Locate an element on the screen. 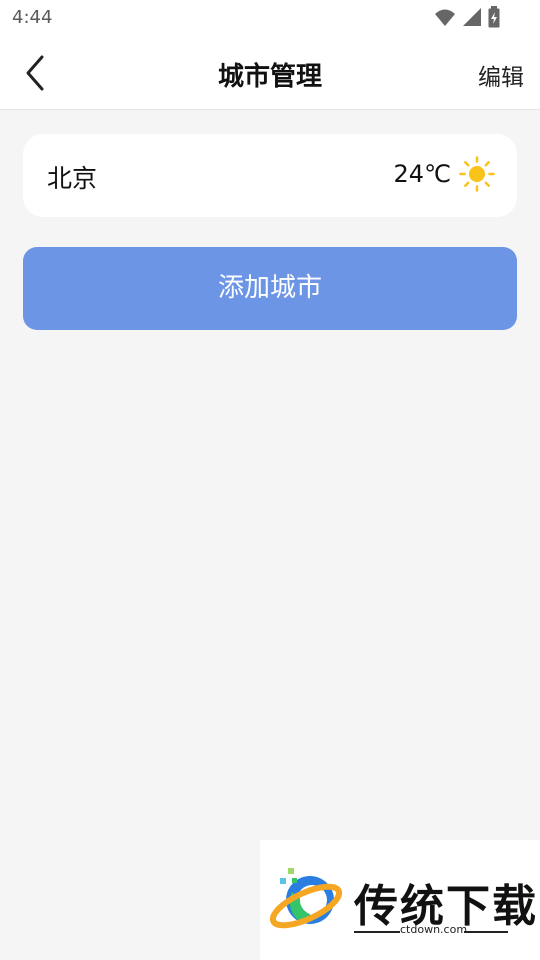 This screenshot has height=960, width=540. edit-button: 编辑 is located at coordinates (501, 75).